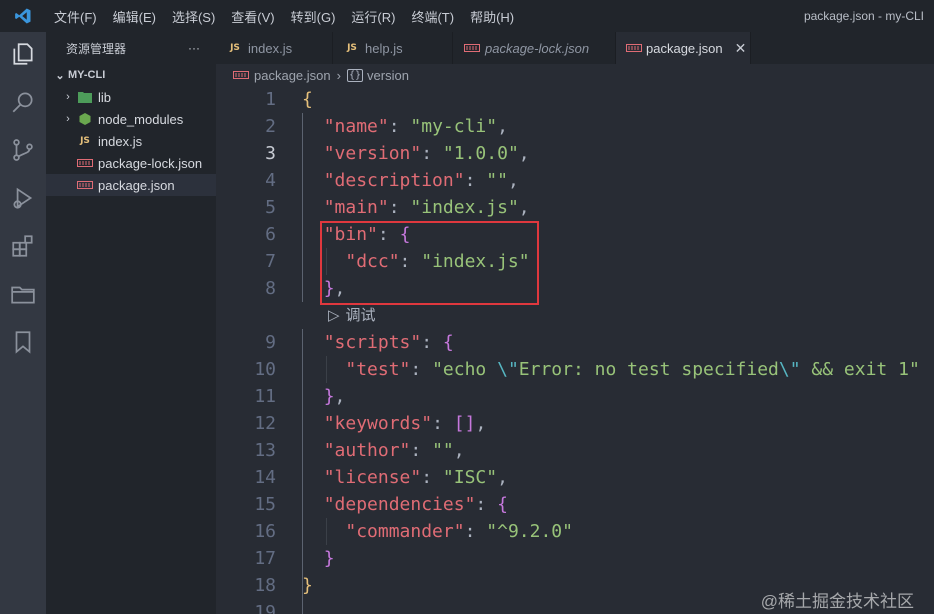 The height and width of the screenshot is (614, 934). Describe the element at coordinates (23, 294) in the screenshot. I see `folder-icon` at that location.